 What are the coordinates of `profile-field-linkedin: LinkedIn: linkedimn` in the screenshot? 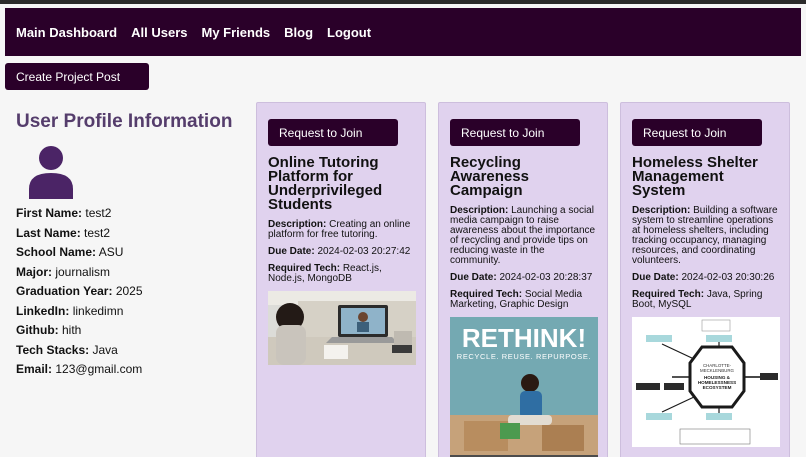 It's located at (70, 310).